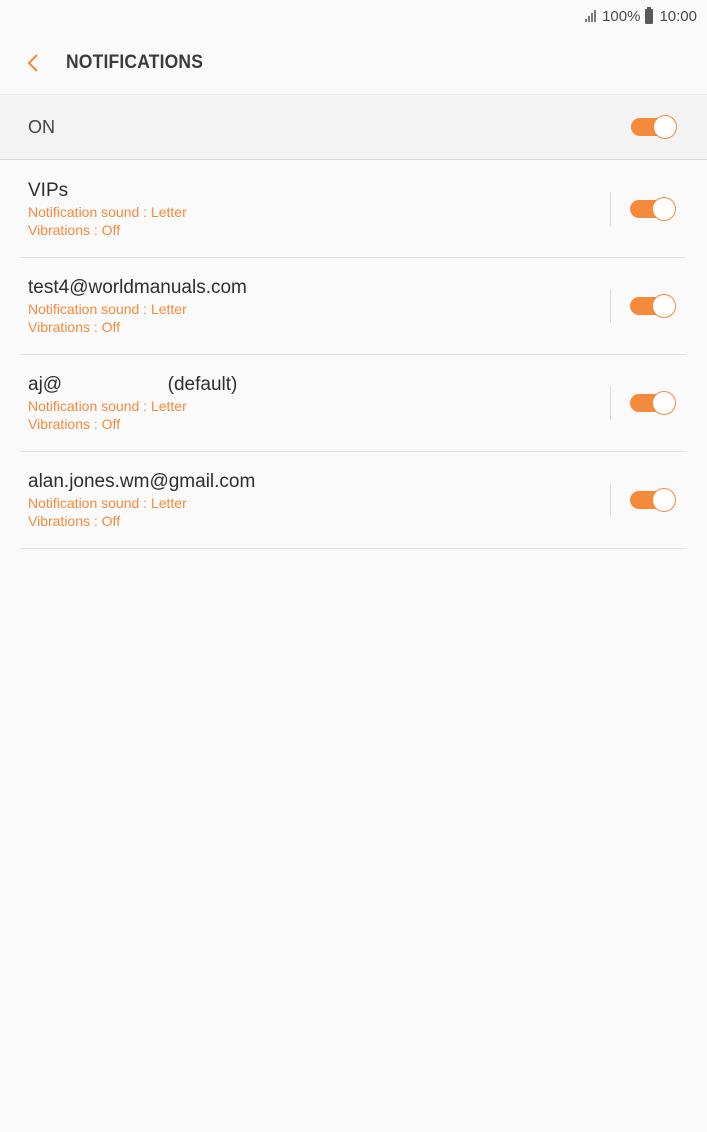 This screenshot has height=1132, width=707. What do you see at coordinates (649, 15) in the screenshot?
I see `battery-icon` at bounding box center [649, 15].